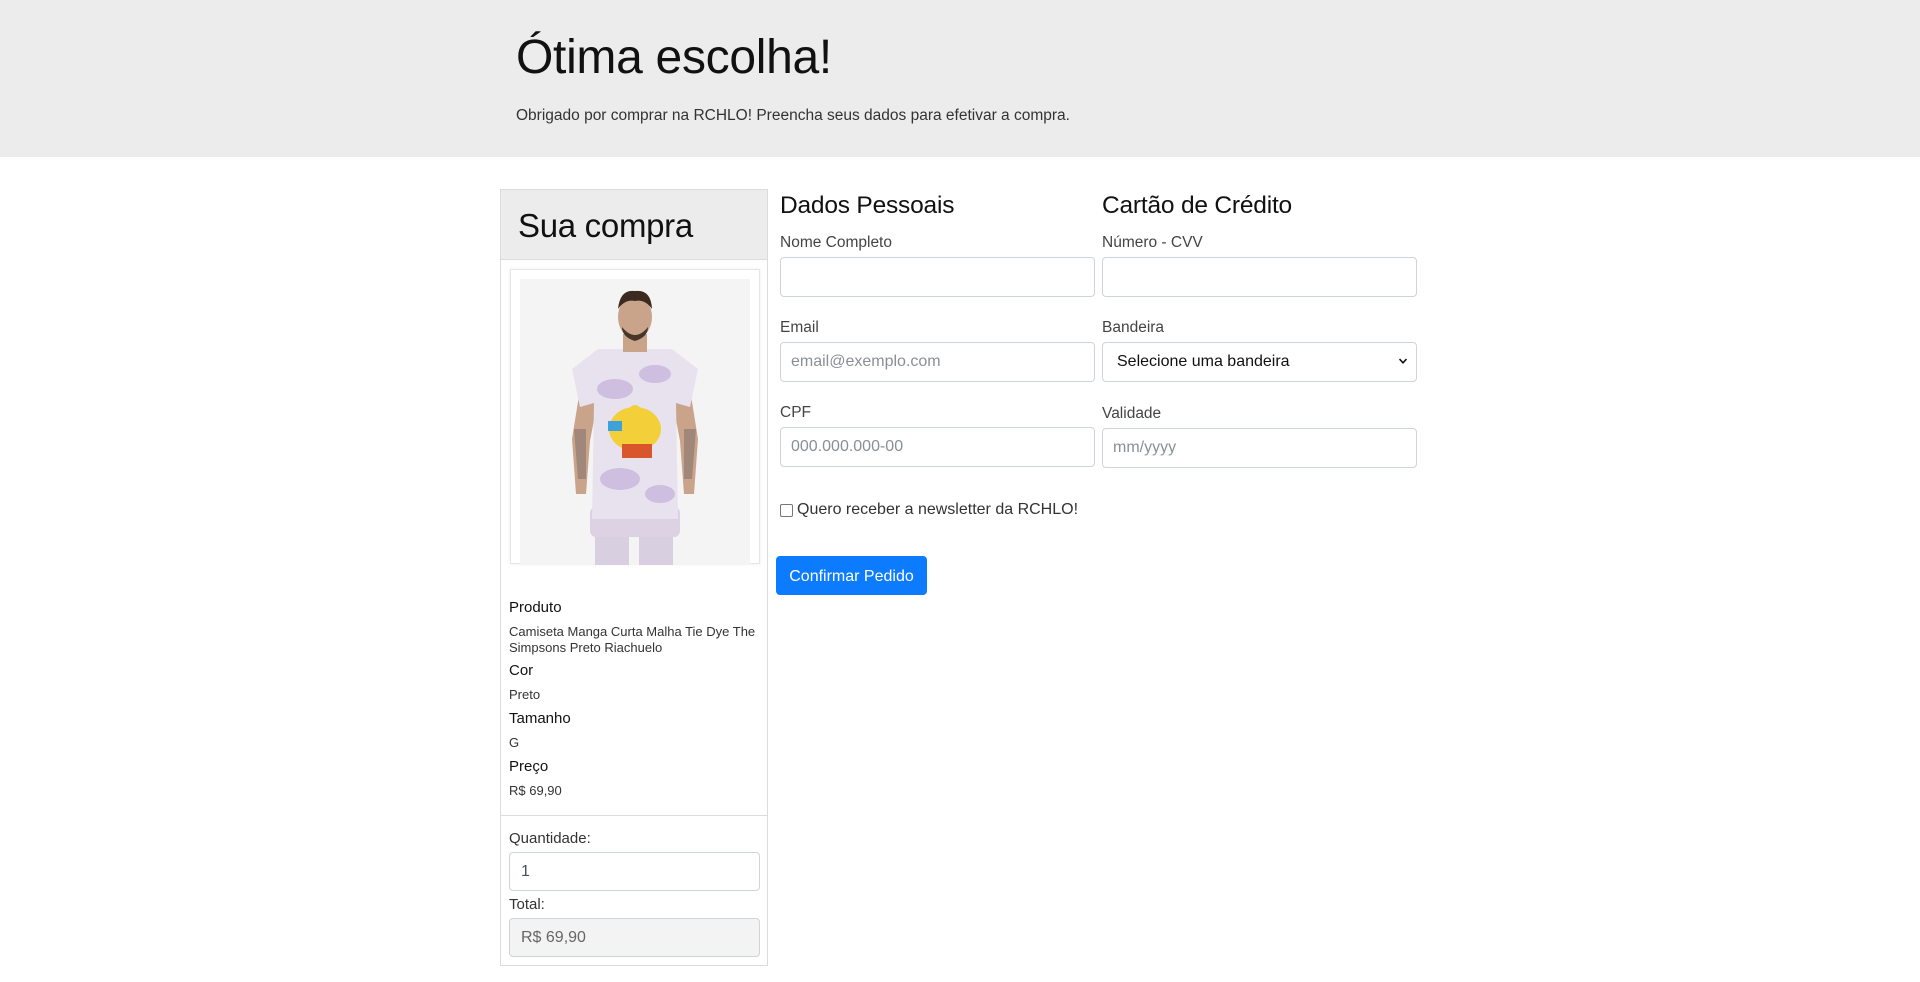 The image size is (1920, 982). What do you see at coordinates (867, 205) in the screenshot?
I see `personal-data-title: Dados Pessoais` at bounding box center [867, 205].